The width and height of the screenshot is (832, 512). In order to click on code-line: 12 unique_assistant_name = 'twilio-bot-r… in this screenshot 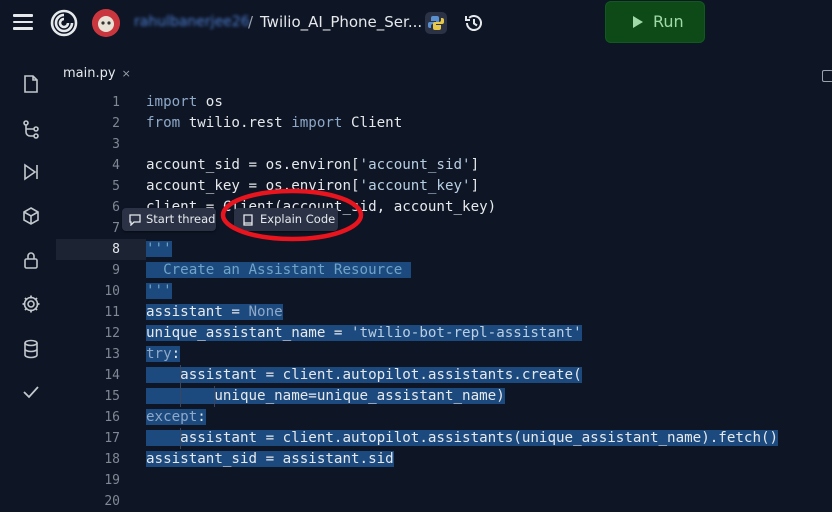, I will do `click(447, 333)`.